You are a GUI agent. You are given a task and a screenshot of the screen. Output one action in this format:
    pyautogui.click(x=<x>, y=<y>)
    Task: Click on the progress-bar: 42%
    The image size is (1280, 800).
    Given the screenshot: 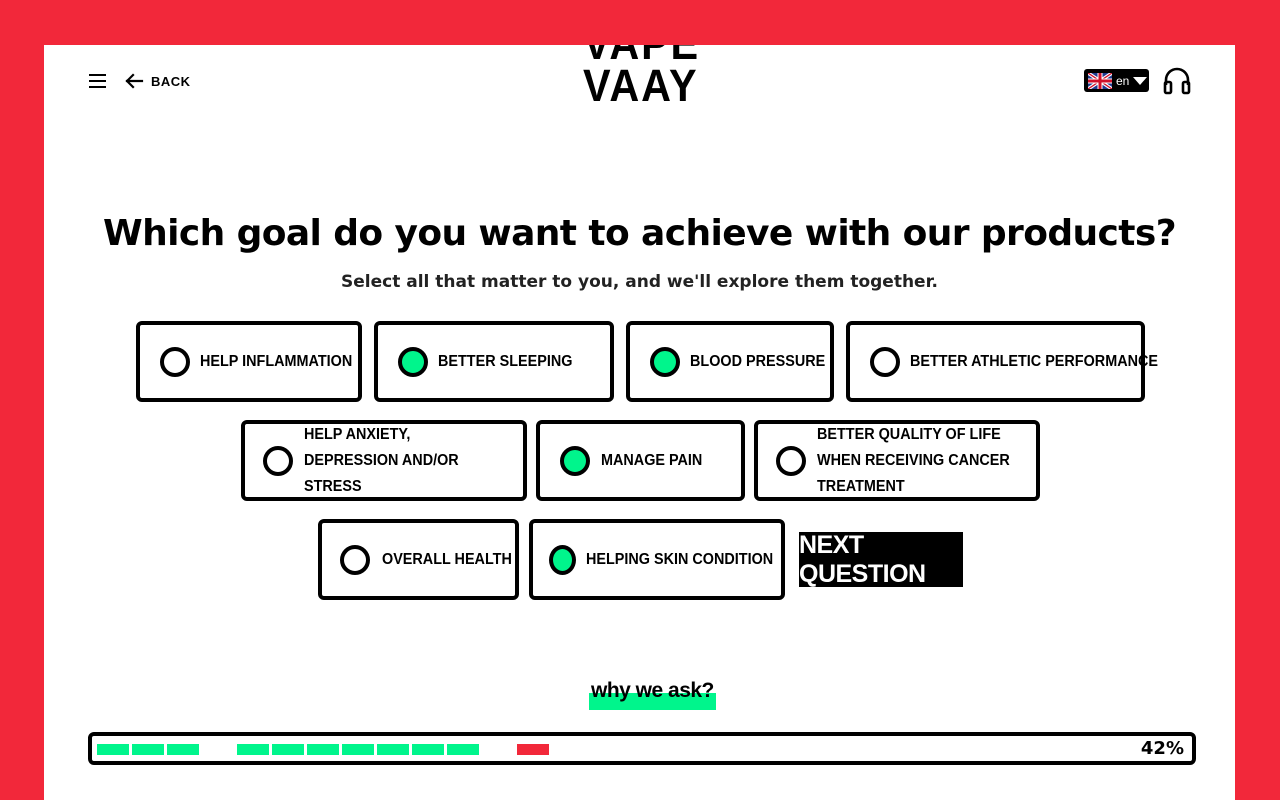 What is the action you would take?
    pyautogui.click(x=642, y=748)
    